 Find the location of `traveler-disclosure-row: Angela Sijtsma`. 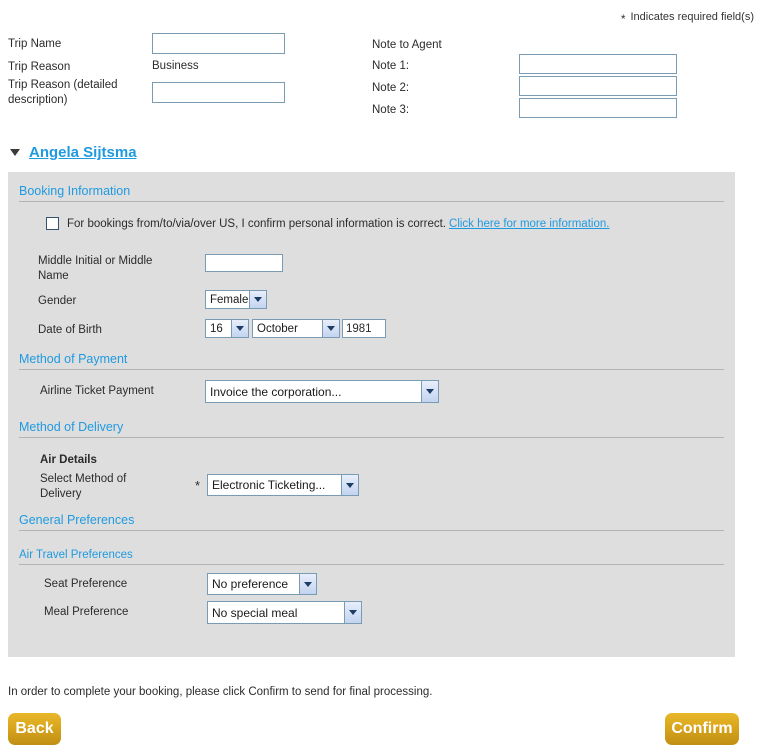

traveler-disclosure-row: Angela Sijtsma is located at coordinates (73, 152).